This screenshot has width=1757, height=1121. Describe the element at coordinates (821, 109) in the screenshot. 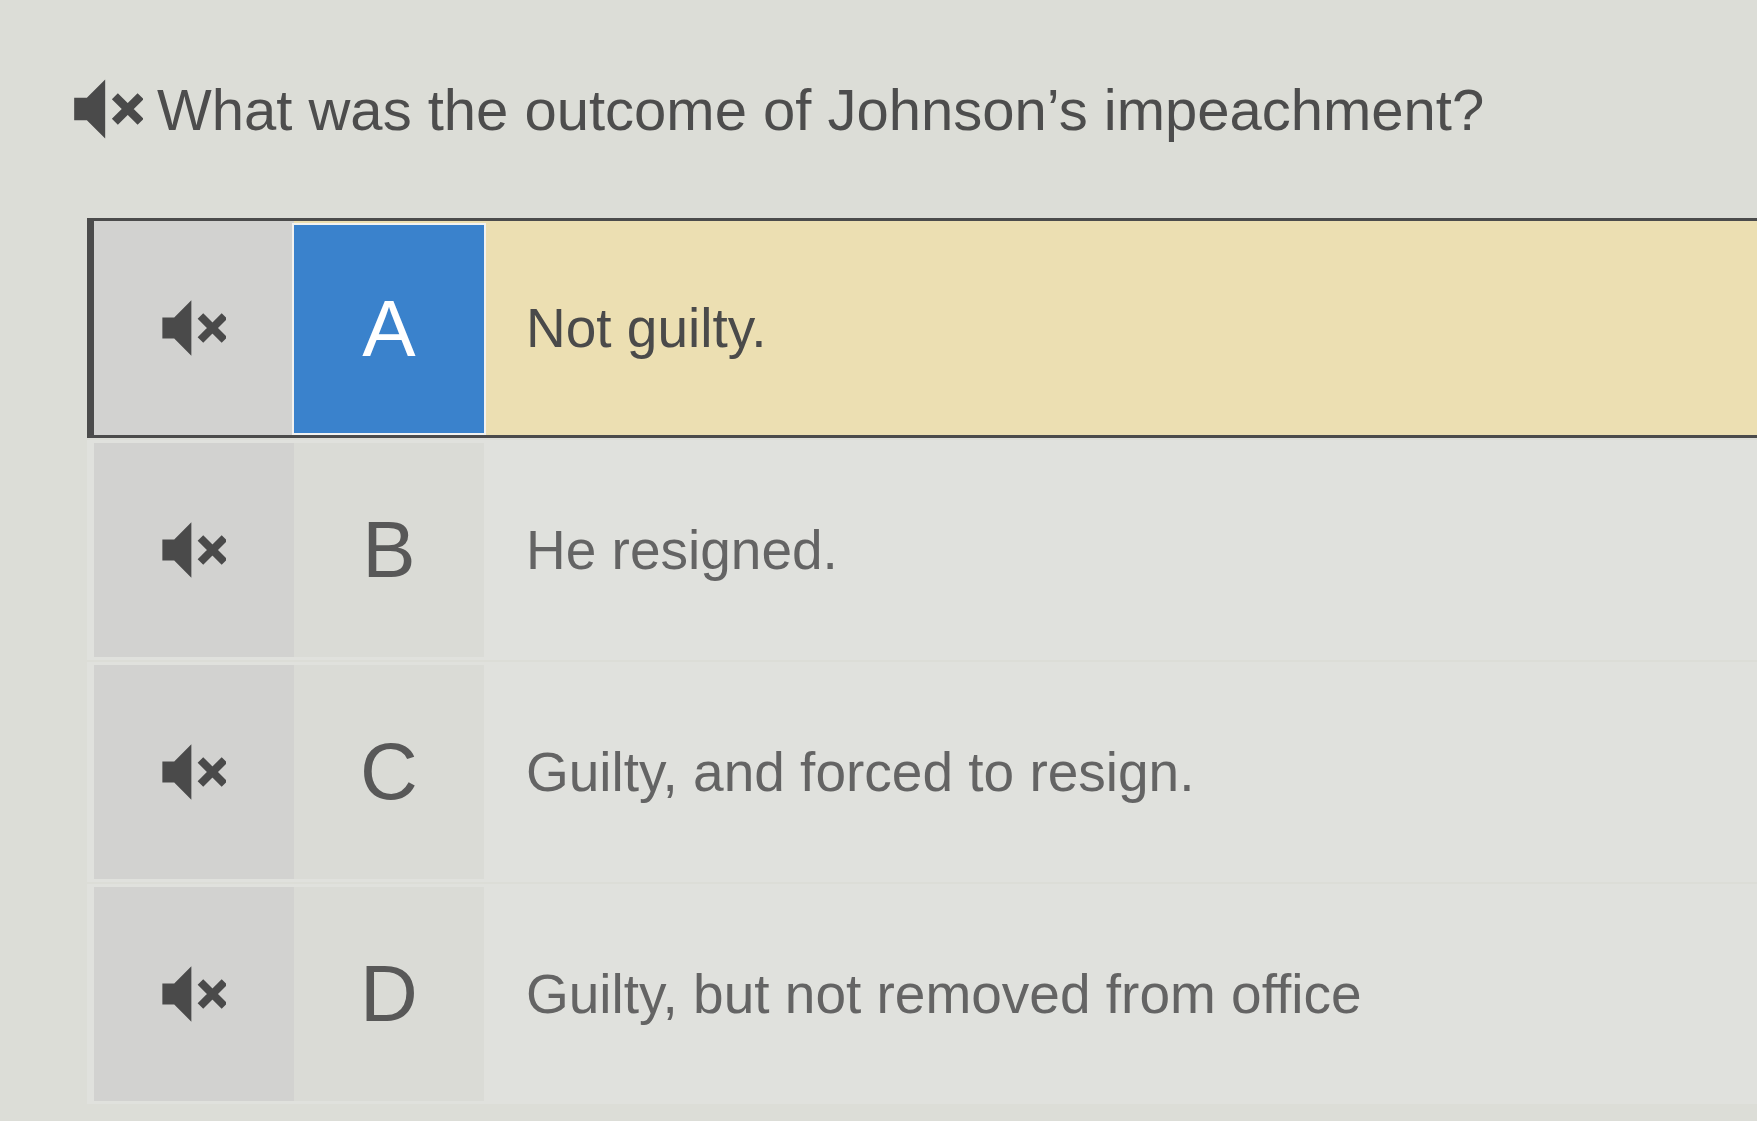

I see `question-text: What was the outcome of Johnson’s impeachment?` at that location.